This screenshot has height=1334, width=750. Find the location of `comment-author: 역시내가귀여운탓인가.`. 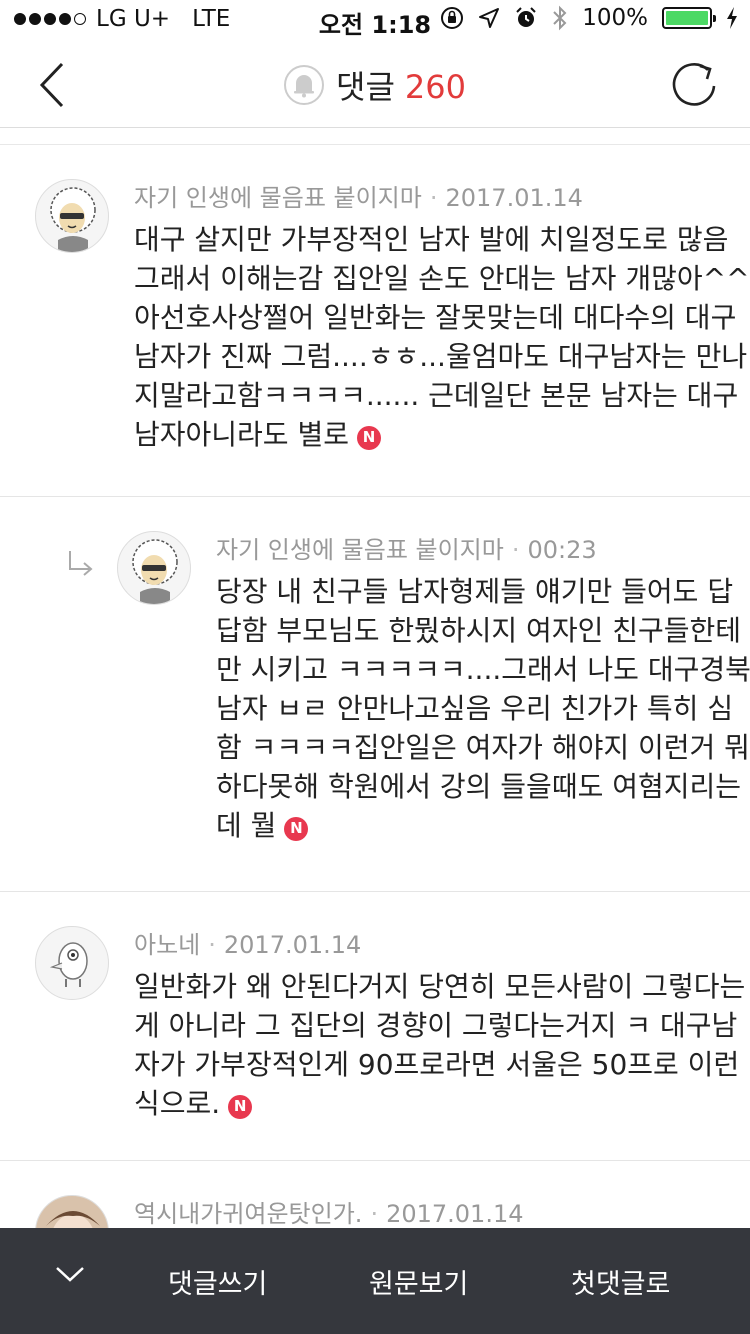

comment-author: 역시내가귀여운탓인가. is located at coordinates (248, 1214).